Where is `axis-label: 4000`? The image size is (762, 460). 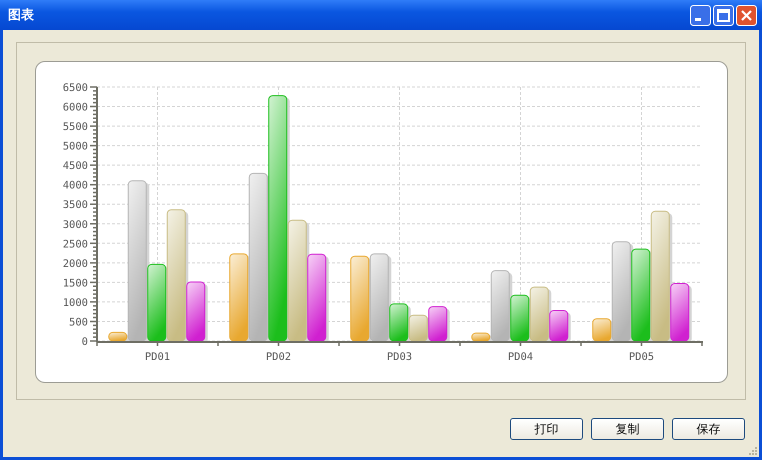 axis-label: 4000 is located at coordinates (75, 186).